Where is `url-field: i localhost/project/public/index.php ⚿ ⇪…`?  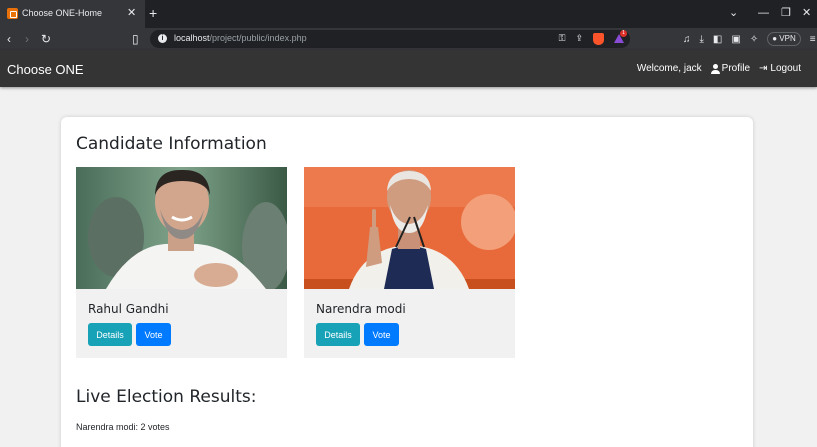
url-field: i localhost/project/public/index.php ⚿ ⇪… is located at coordinates (390, 39).